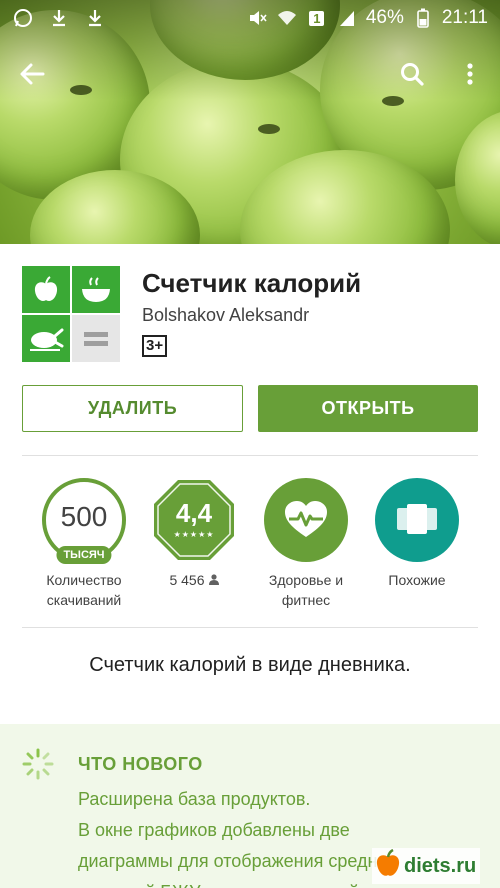 The height and width of the screenshot is (888, 500). I want to click on content-rating-badge: 3+, so click(155, 346).